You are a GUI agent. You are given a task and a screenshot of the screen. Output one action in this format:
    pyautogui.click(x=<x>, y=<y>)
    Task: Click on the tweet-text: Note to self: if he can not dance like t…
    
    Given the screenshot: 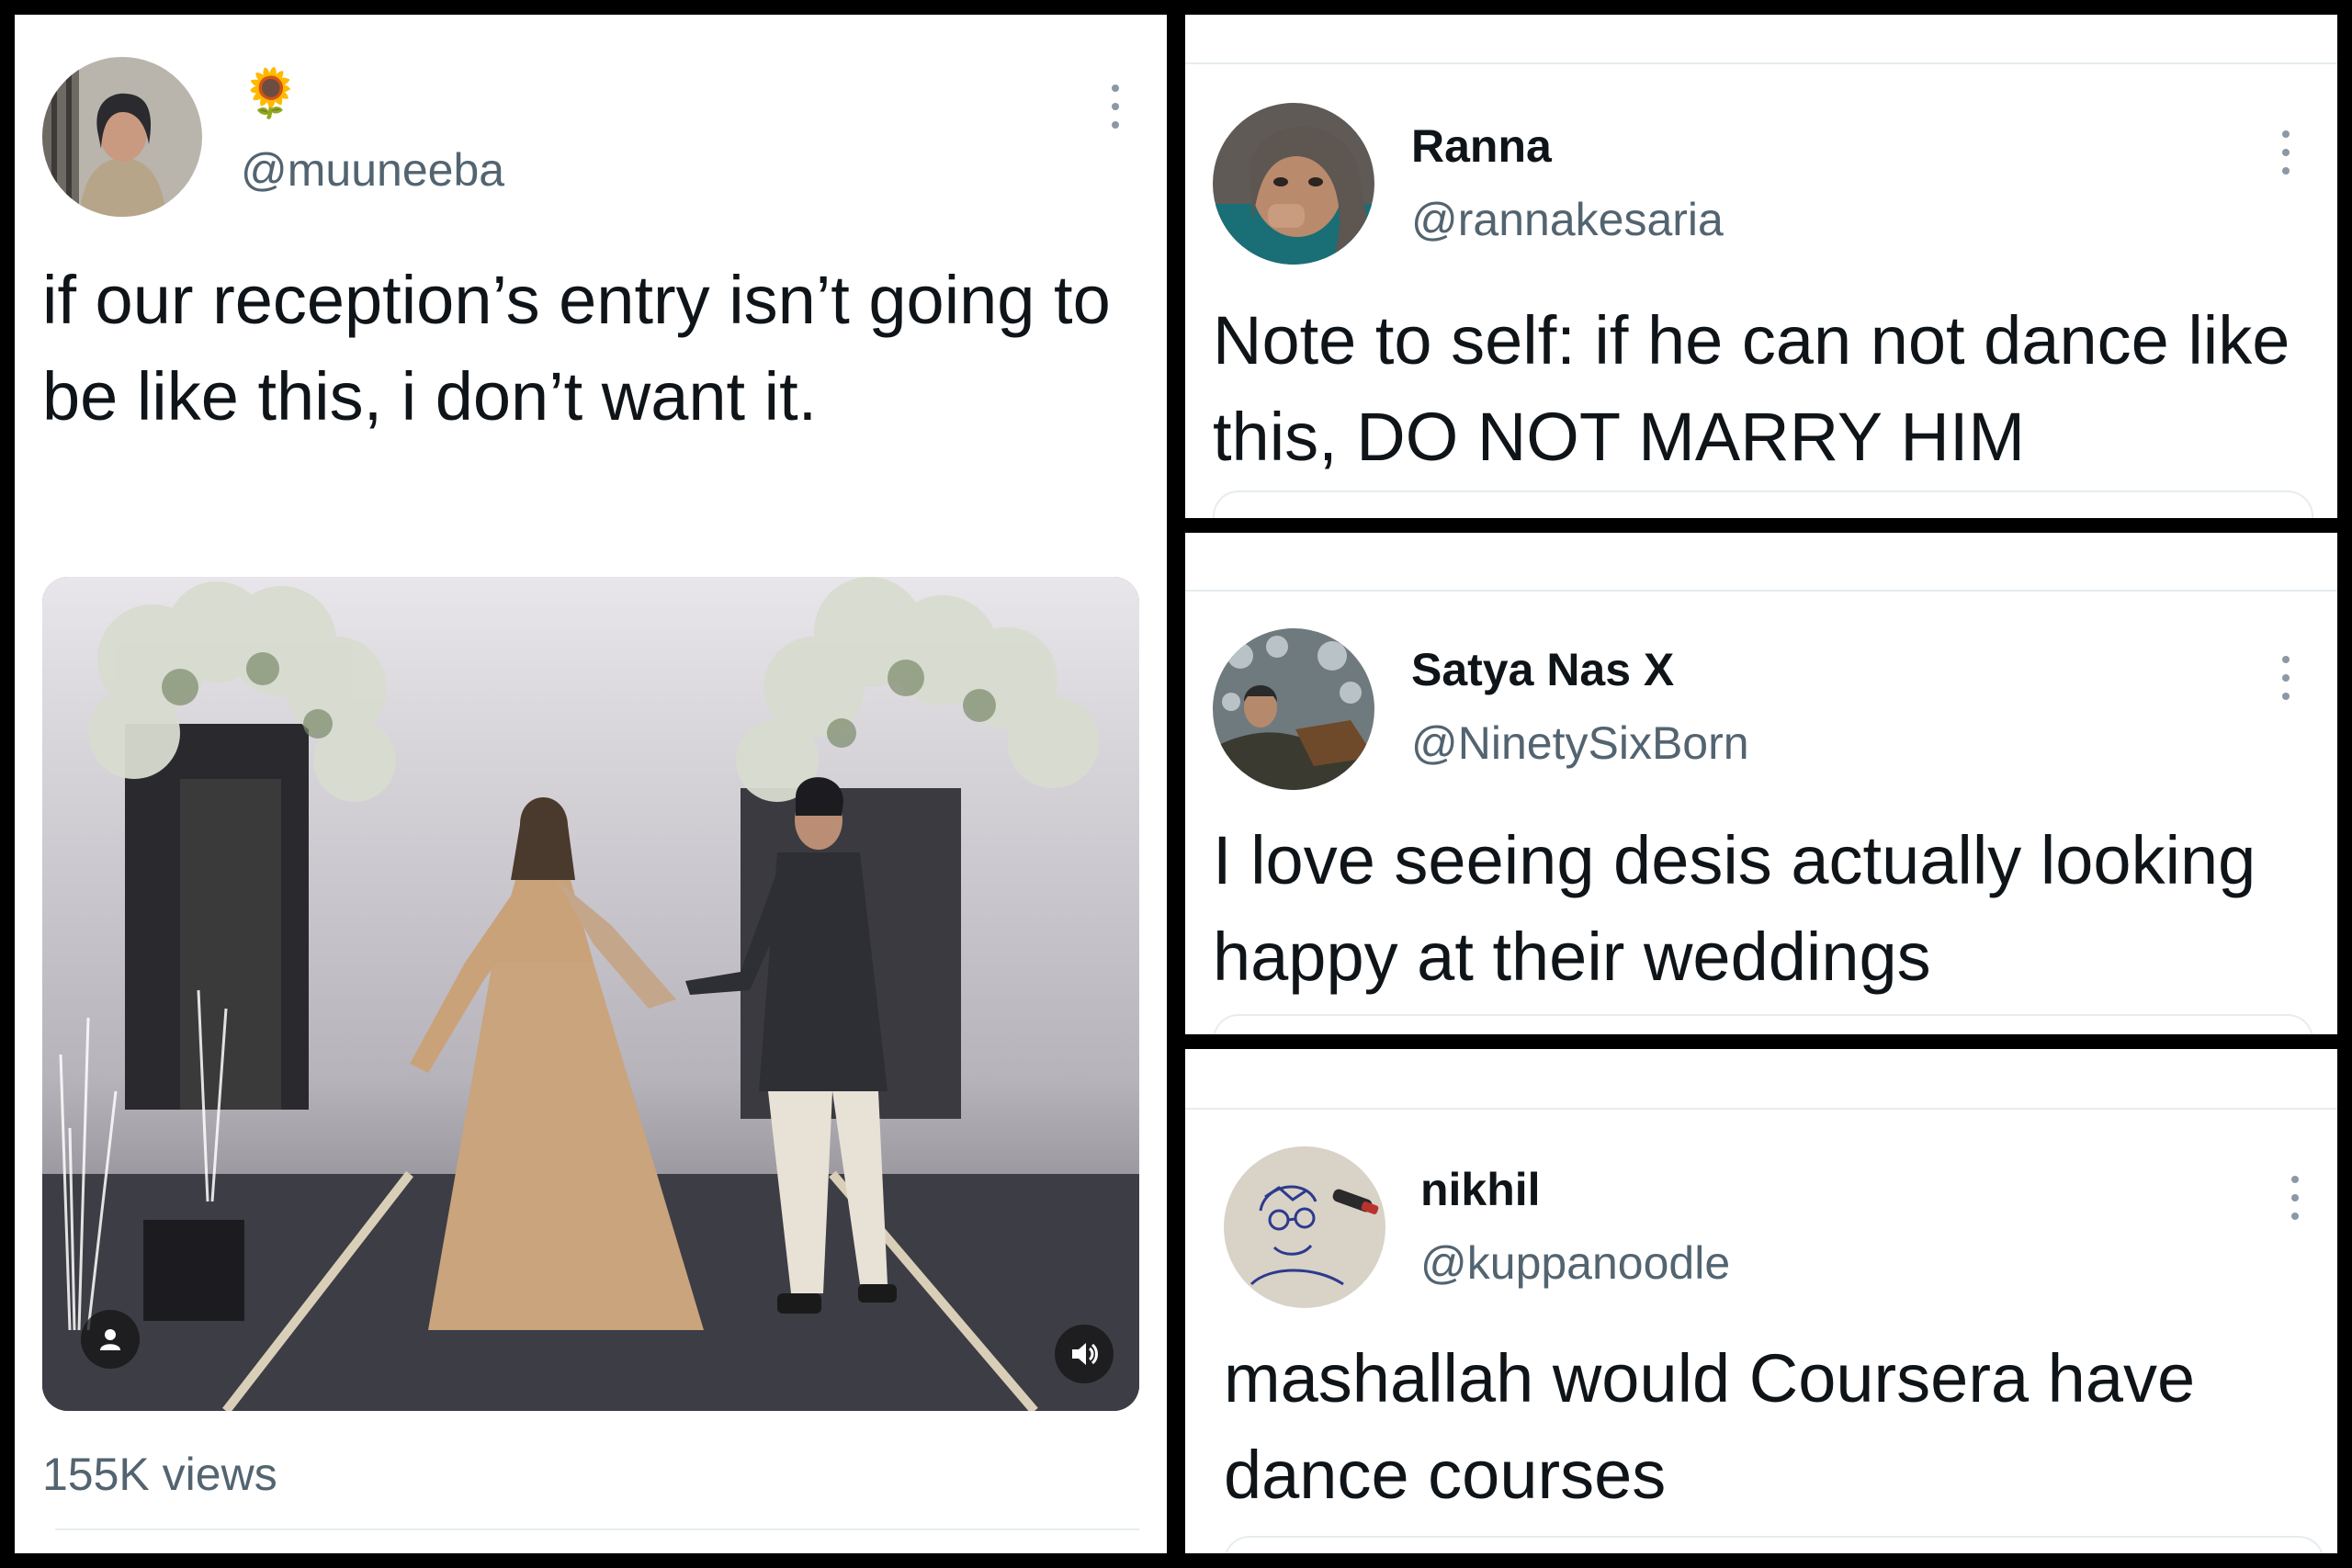 What is the action you would take?
    pyautogui.click(x=1751, y=389)
    